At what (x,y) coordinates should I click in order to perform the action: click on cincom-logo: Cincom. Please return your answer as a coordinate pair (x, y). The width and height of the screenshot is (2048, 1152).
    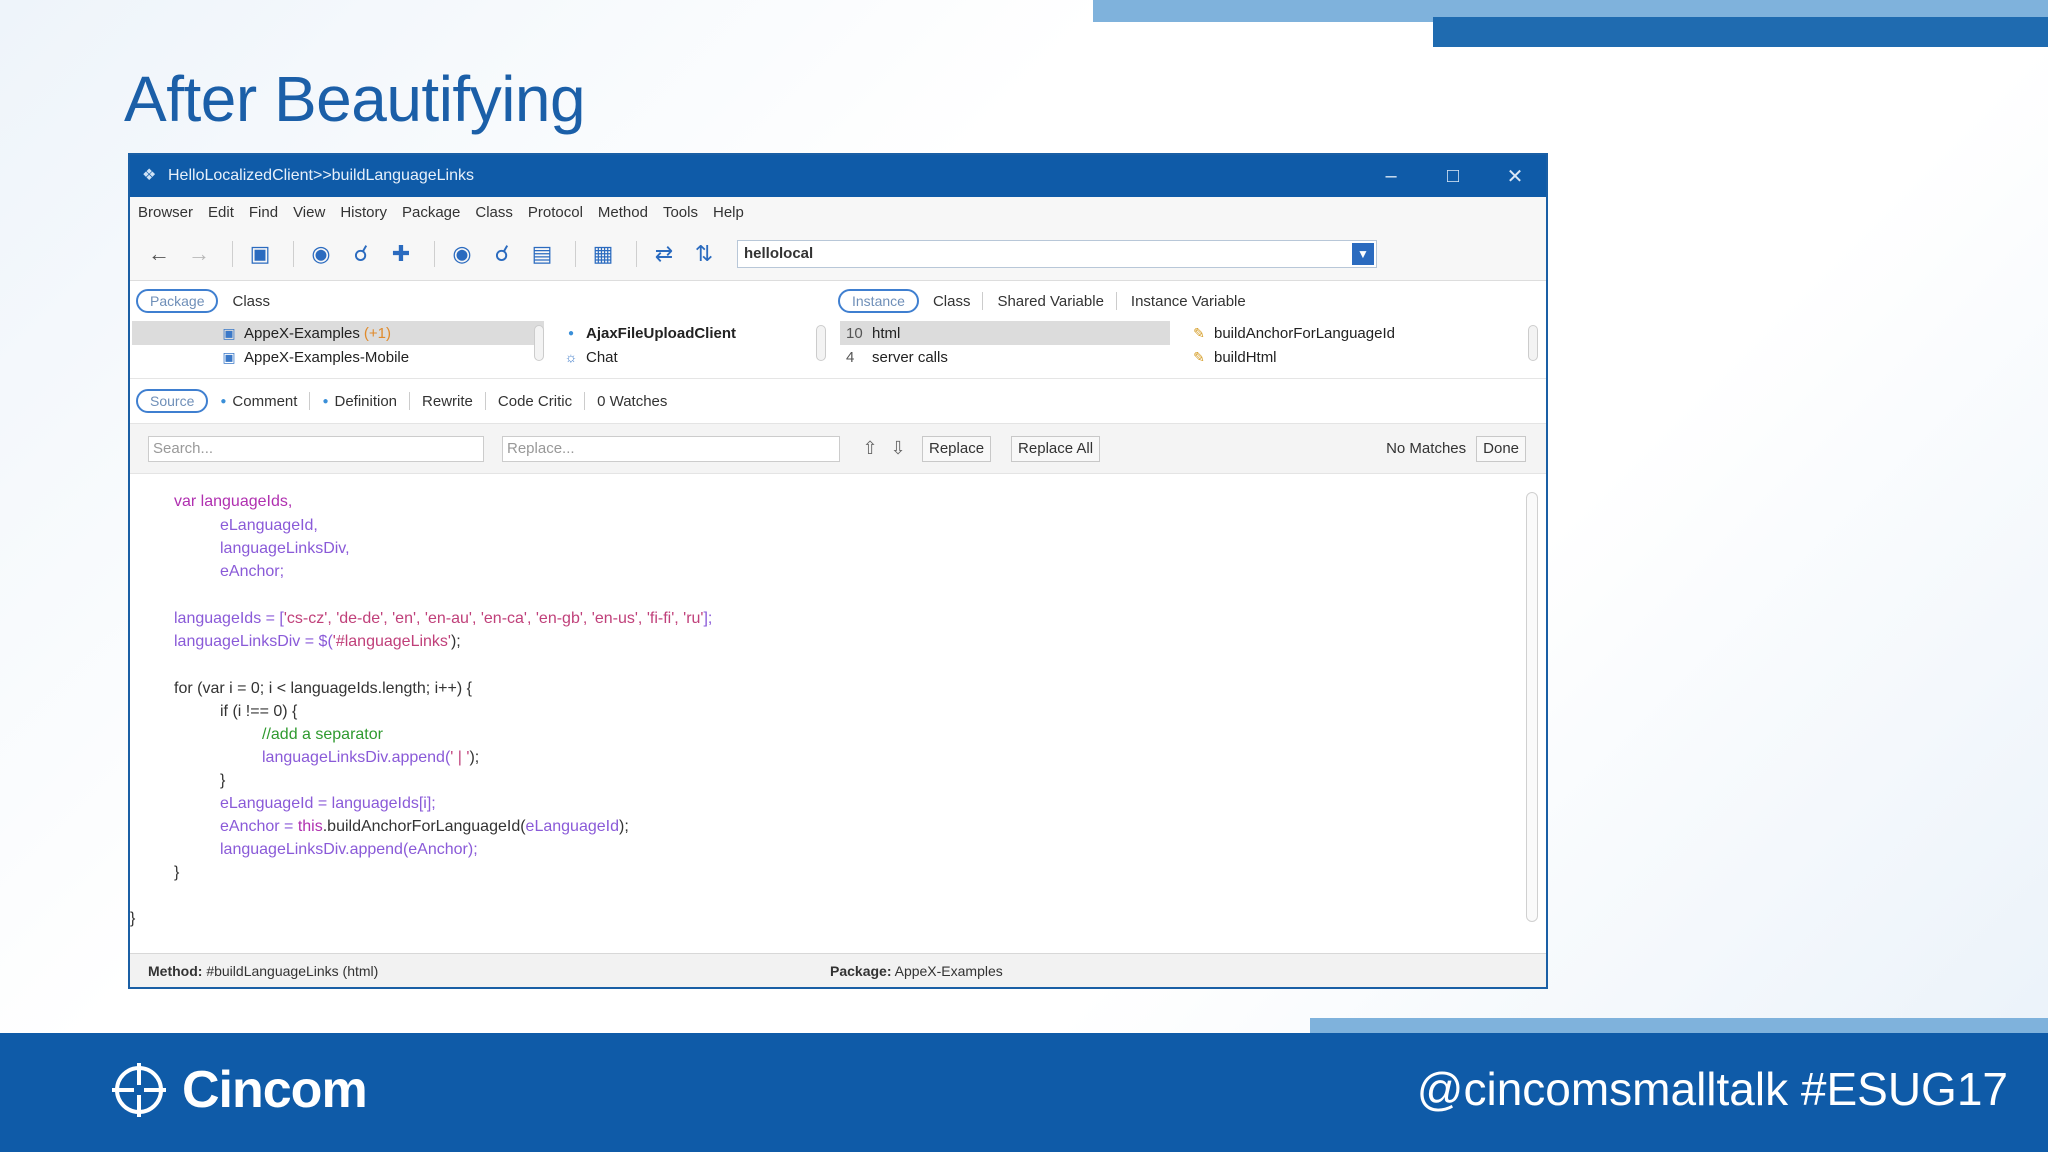
    Looking at the image, I should click on (239, 1090).